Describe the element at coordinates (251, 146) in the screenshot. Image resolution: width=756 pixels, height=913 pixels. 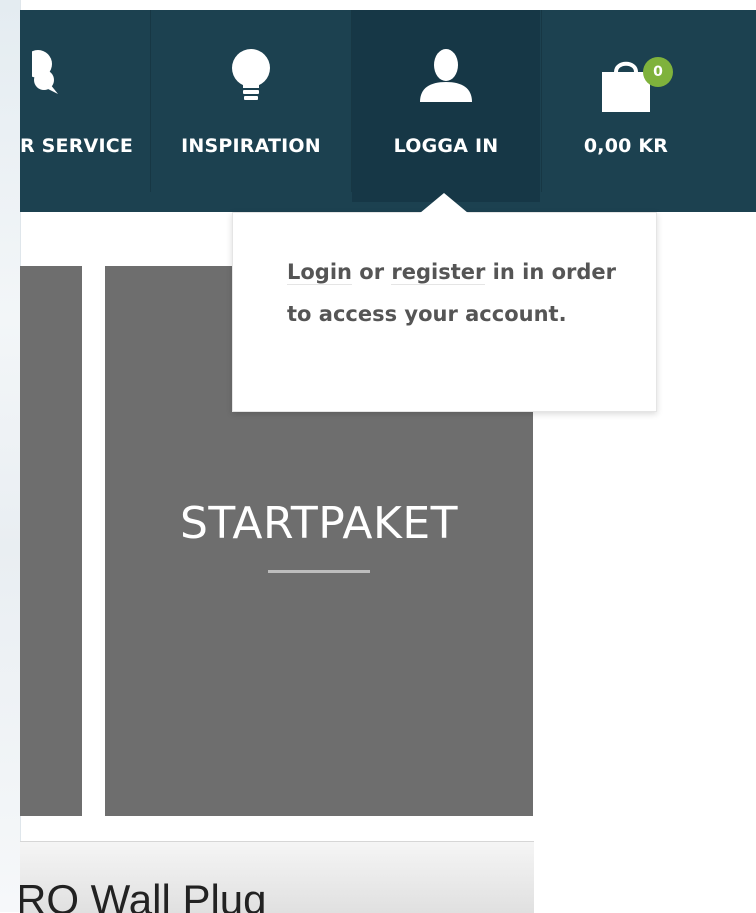
I see `nav-label-inspiration: INSPIRATION` at that location.